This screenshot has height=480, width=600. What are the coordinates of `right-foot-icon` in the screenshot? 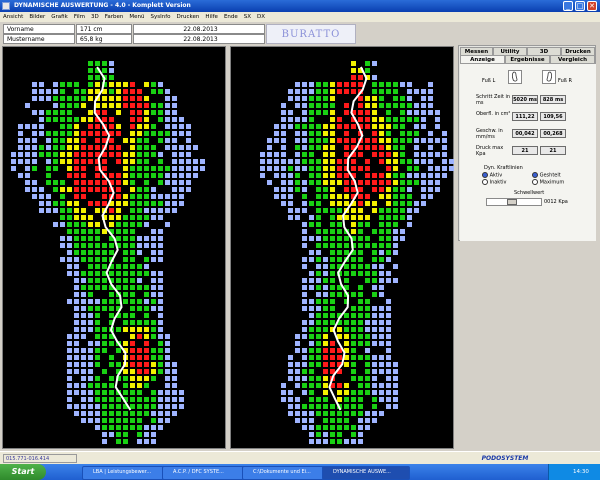 It's located at (549, 77).